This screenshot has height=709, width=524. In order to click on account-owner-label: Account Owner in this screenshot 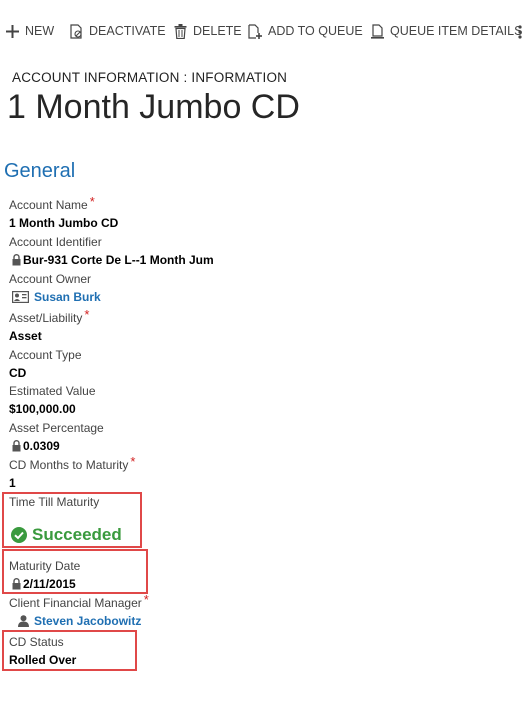, I will do `click(50, 279)`.